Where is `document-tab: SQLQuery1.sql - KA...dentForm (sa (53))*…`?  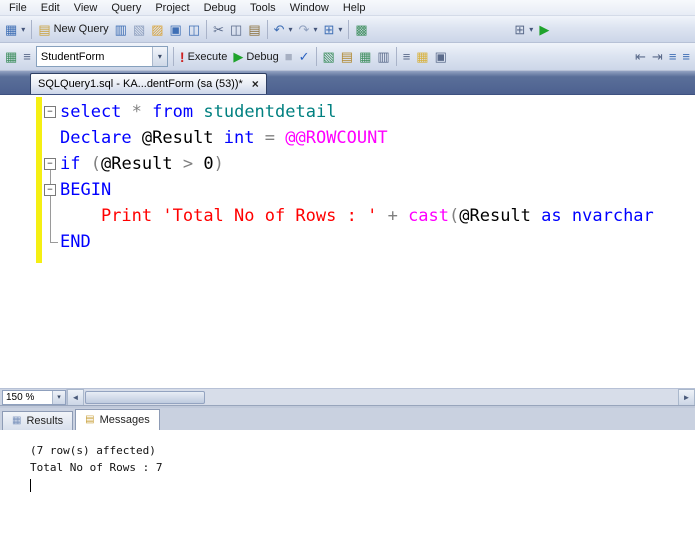
document-tab: SQLQuery1.sql - KA...dentForm (sa (53))*… is located at coordinates (148, 83).